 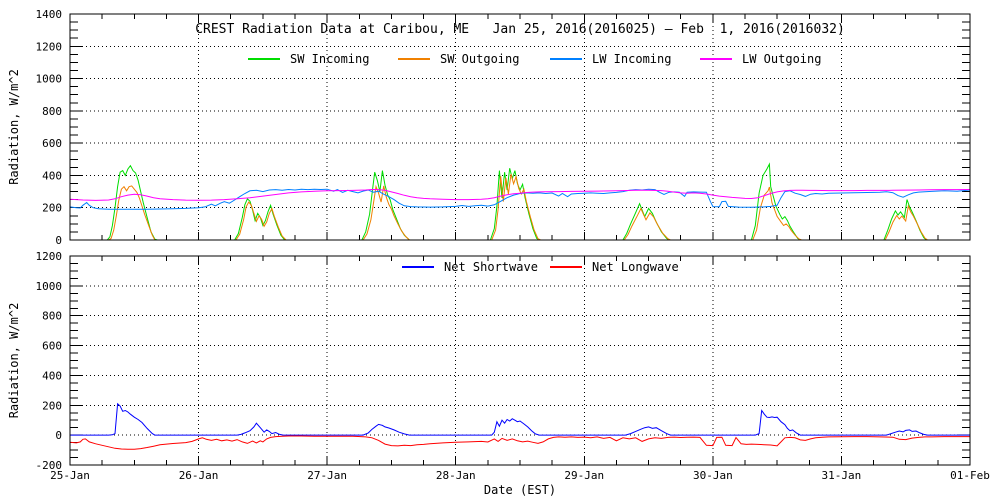 What do you see at coordinates (970, 475) in the screenshot?
I see `x-tick-label: 01-Feb` at bounding box center [970, 475].